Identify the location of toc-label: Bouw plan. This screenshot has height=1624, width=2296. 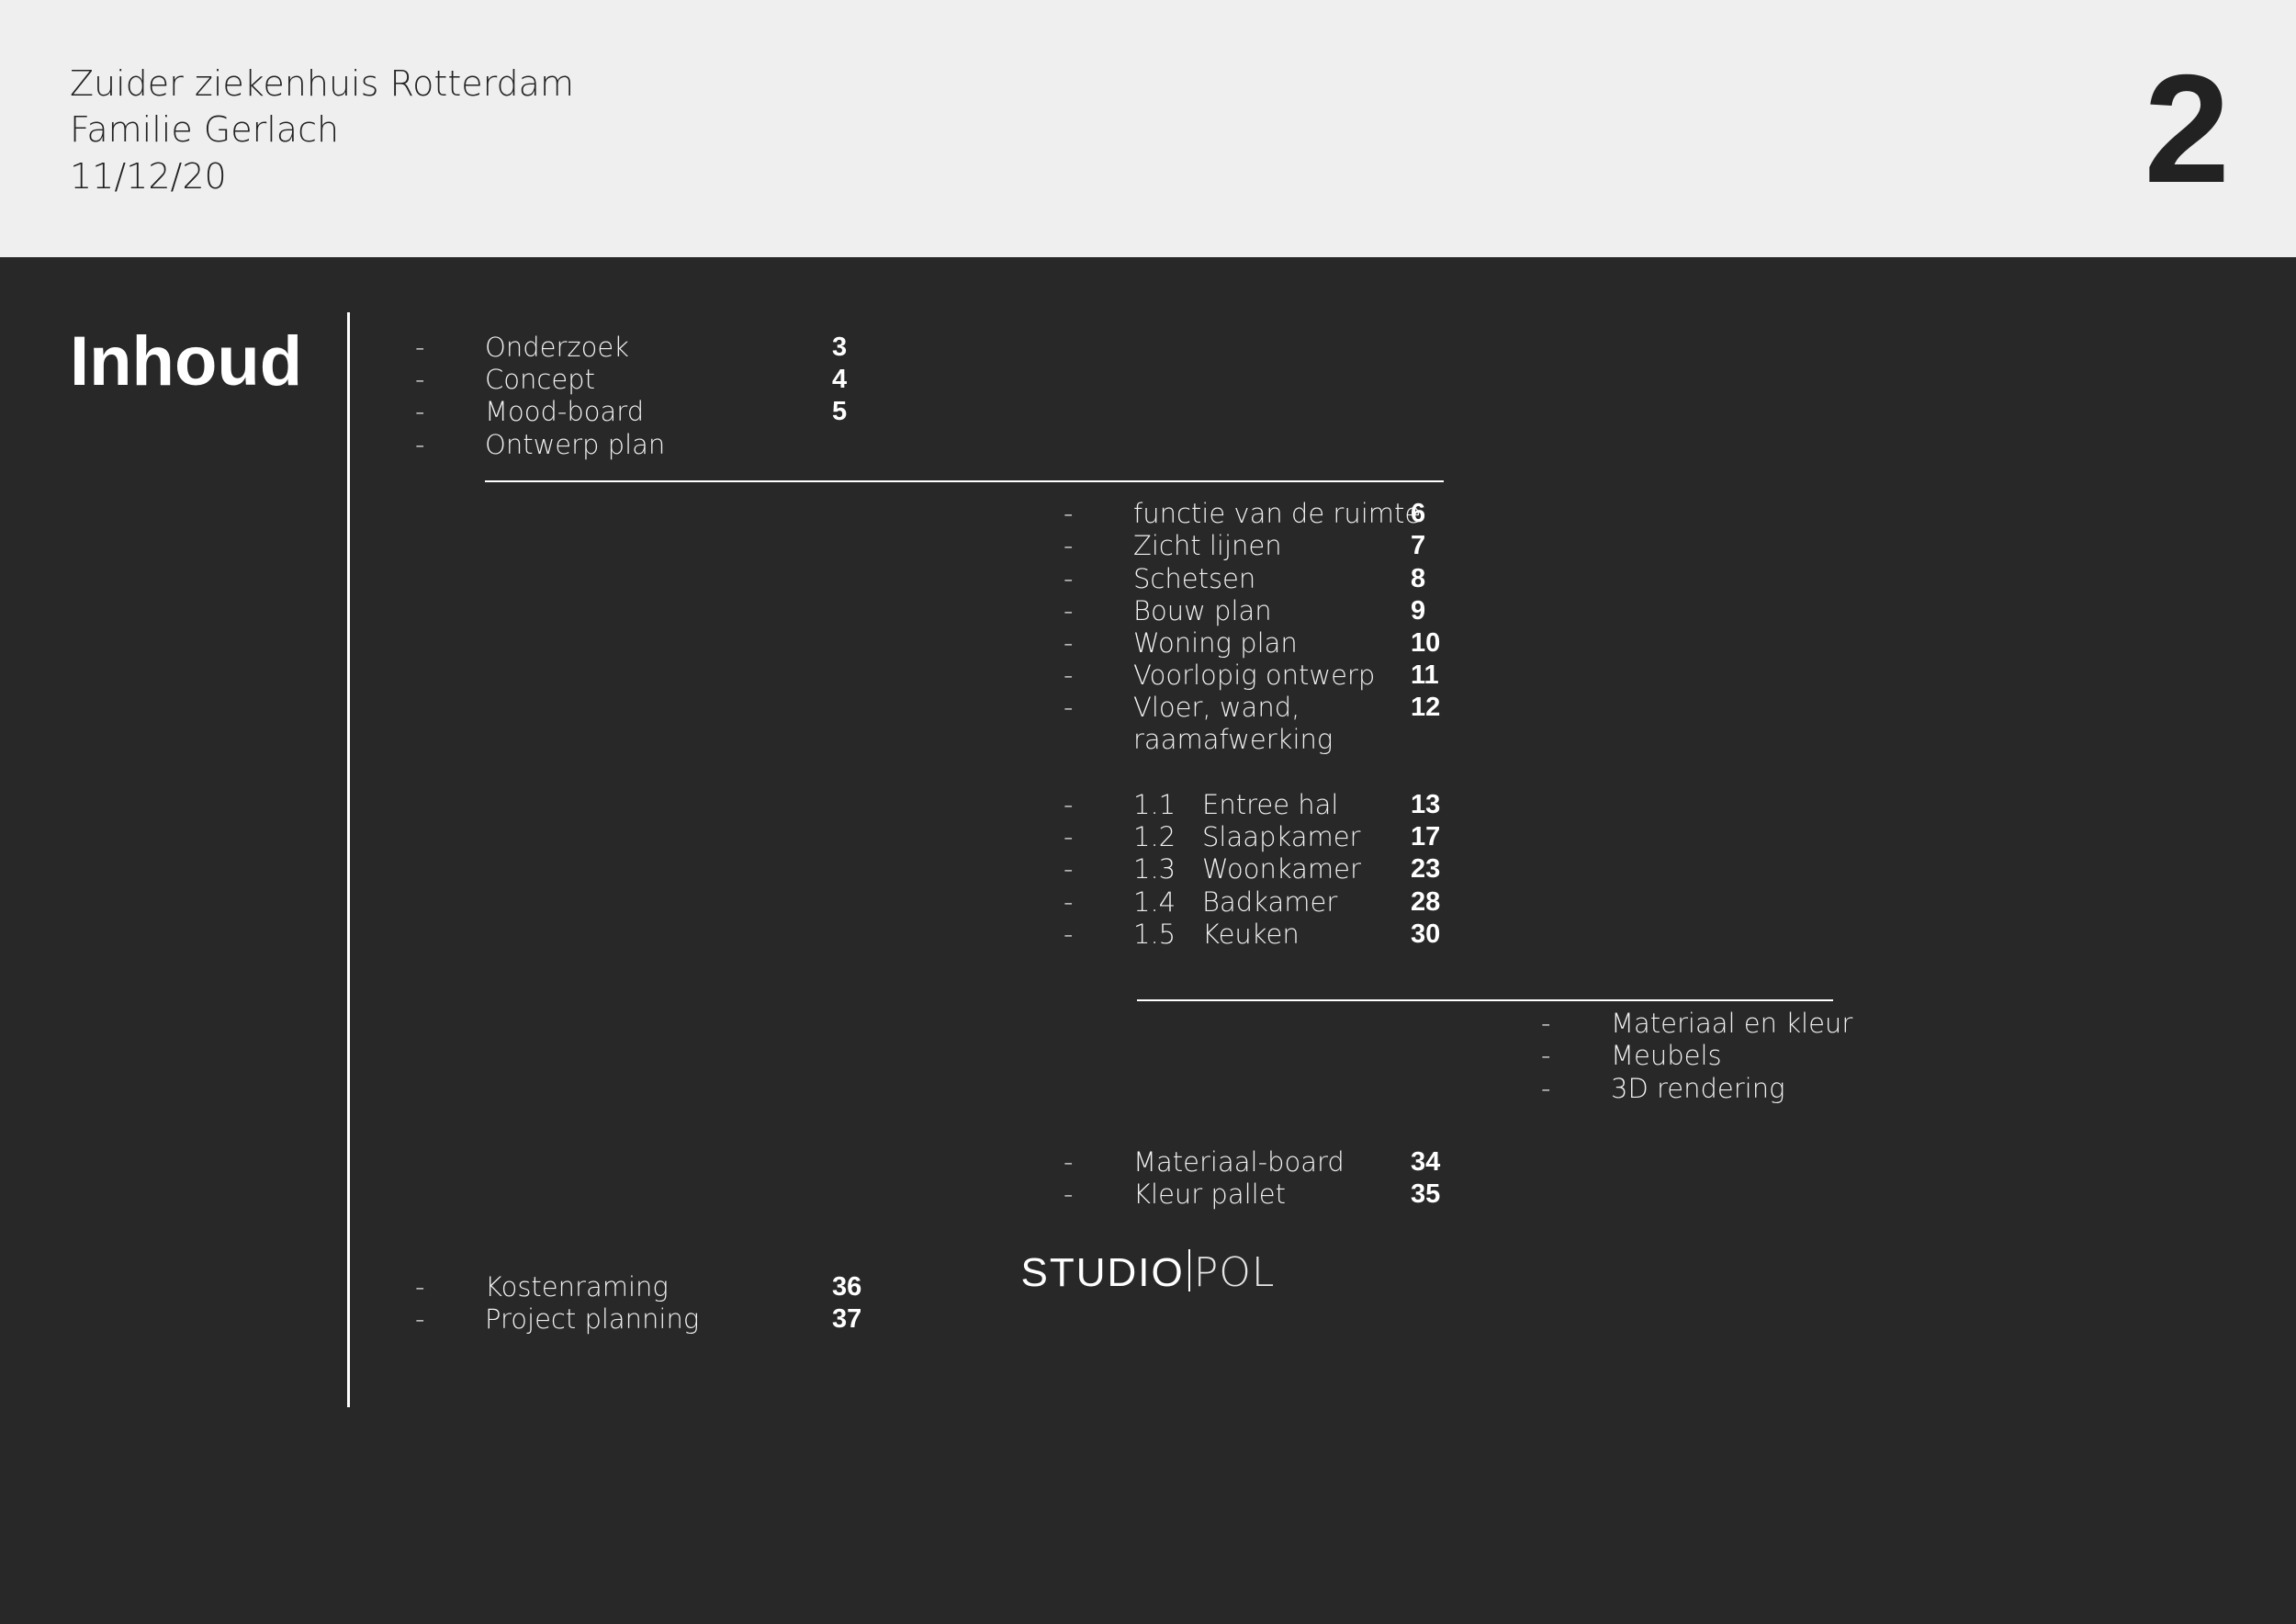
(1202, 610).